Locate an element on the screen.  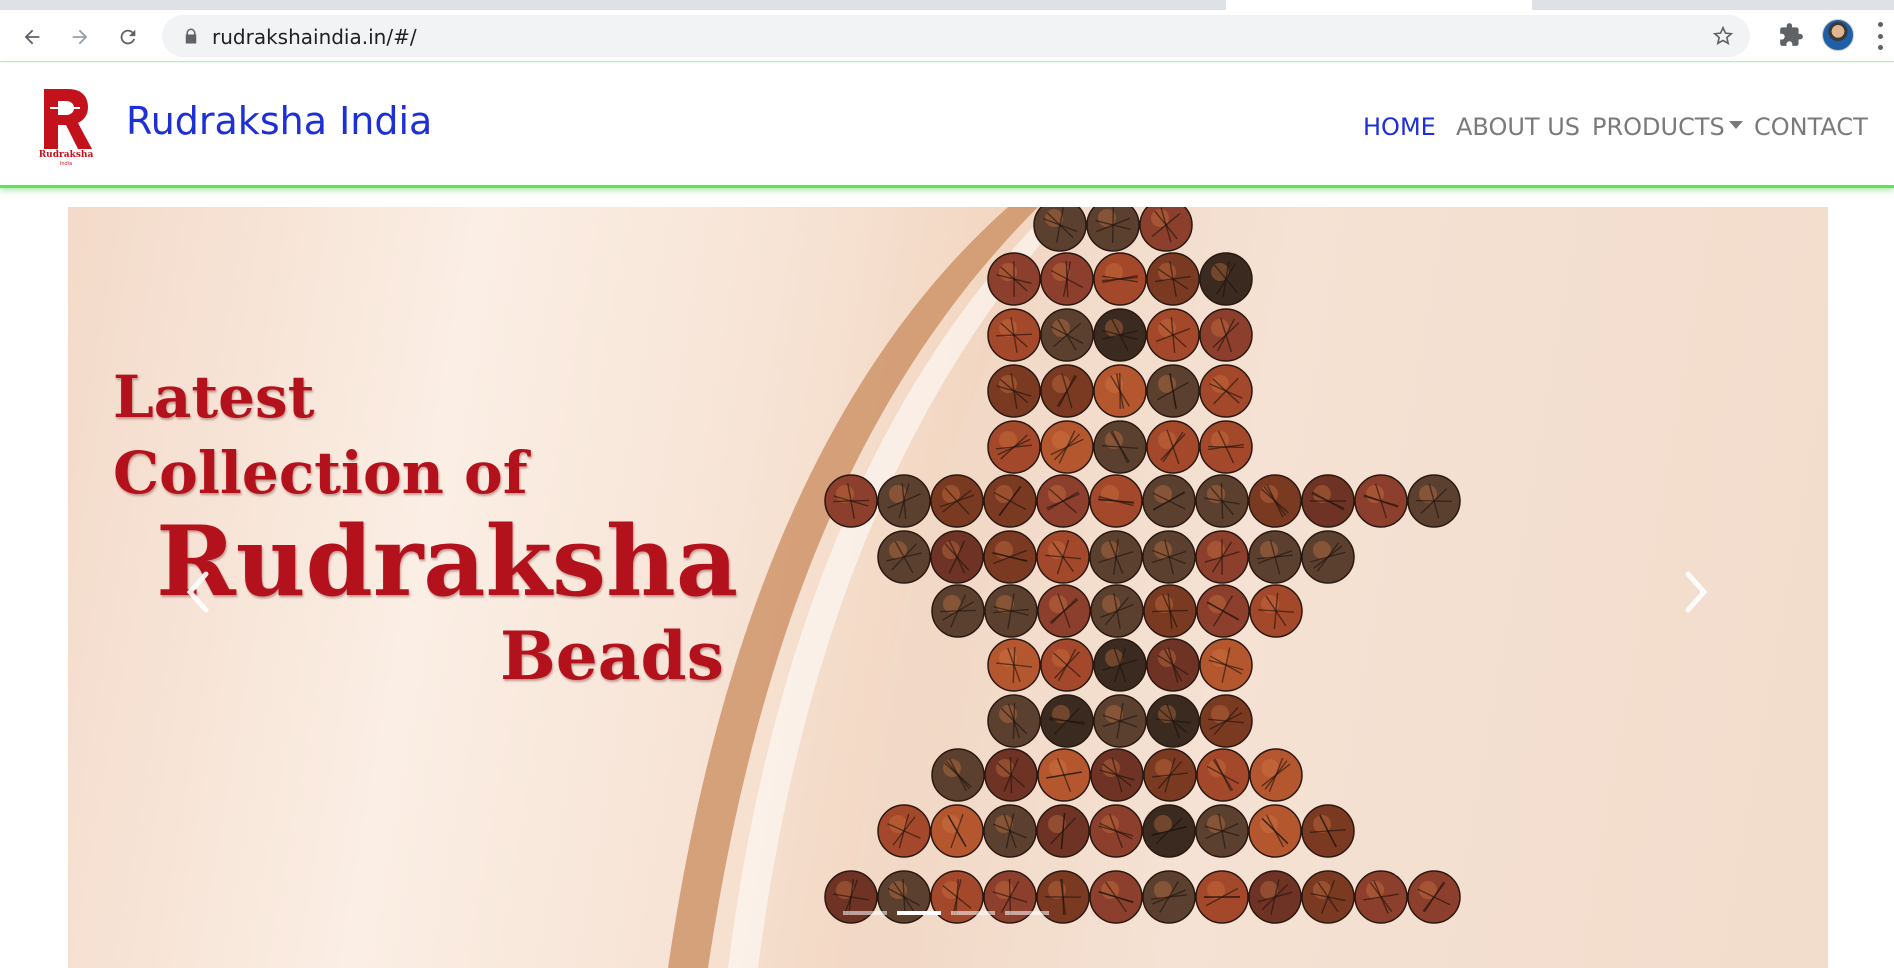
back-button is located at coordinates (32, 37).